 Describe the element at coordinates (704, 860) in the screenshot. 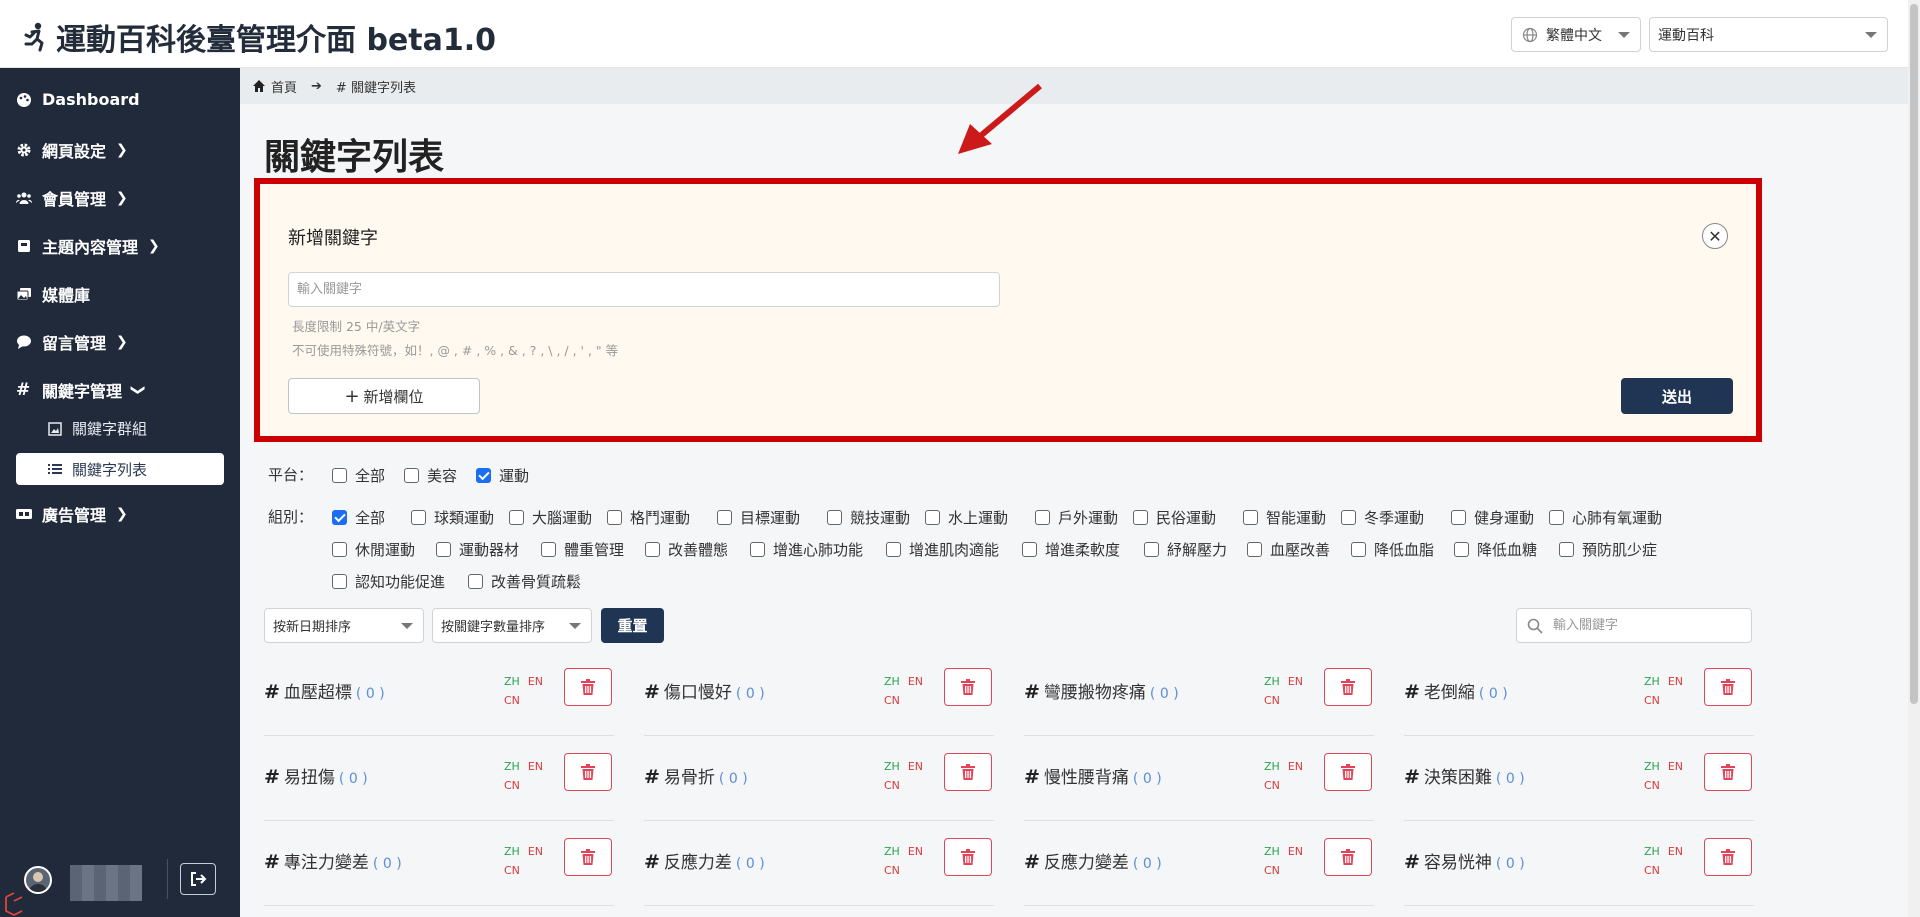

I see `keyword-name: # 反應力差( 0 )` at that location.